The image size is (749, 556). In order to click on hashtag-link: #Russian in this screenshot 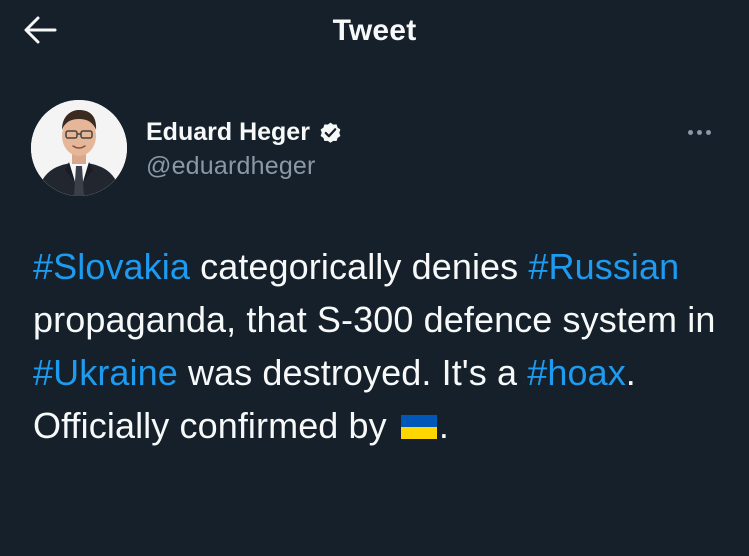, I will do `click(603, 266)`.